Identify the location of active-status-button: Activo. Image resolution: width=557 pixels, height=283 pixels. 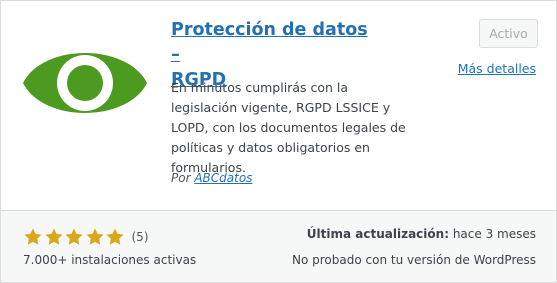
(508, 33).